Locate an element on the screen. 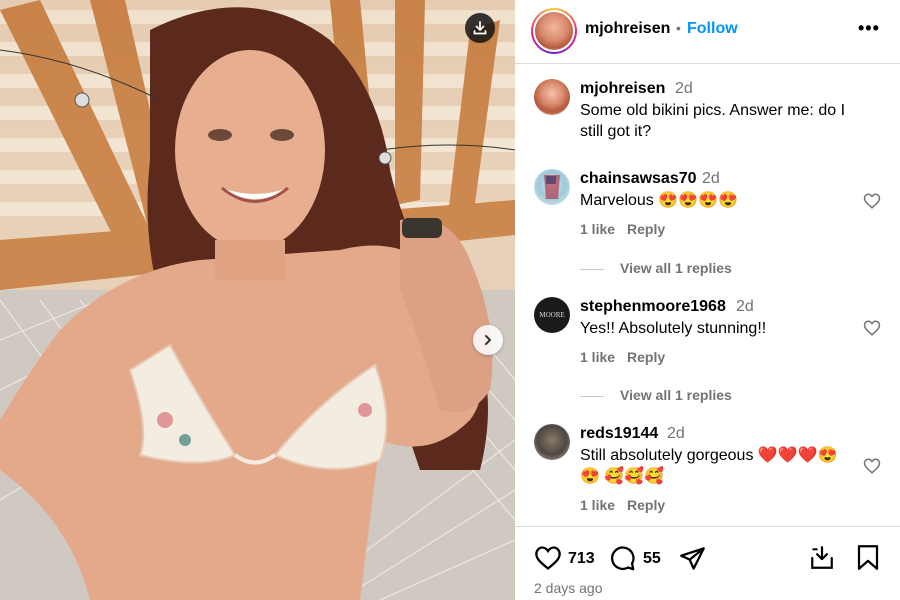 Image resolution: width=900 pixels, height=600 pixels. author-avatar is located at coordinates (554, 31).